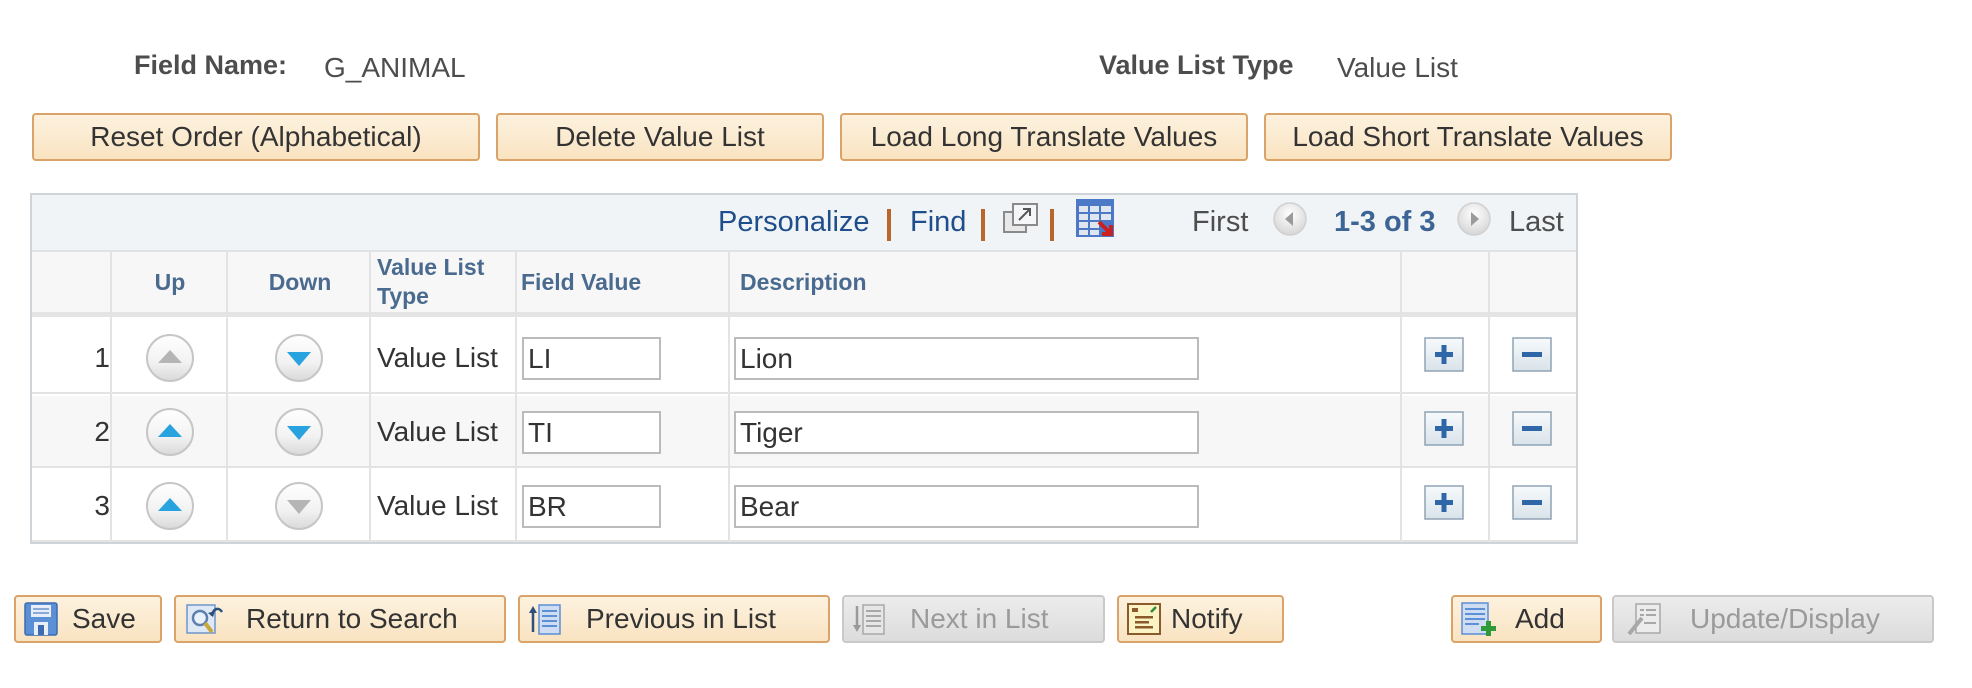 This screenshot has width=1972, height=688. I want to click on save-button: Save, so click(88, 619).